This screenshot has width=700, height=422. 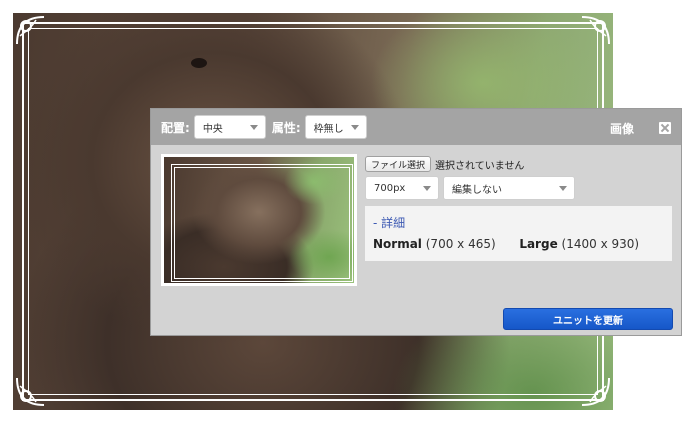 What do you see at coordinates (460, 244) in the screenshot?
I see `normal-size-value: (700 x 465)` at bounding box center [460, 244].